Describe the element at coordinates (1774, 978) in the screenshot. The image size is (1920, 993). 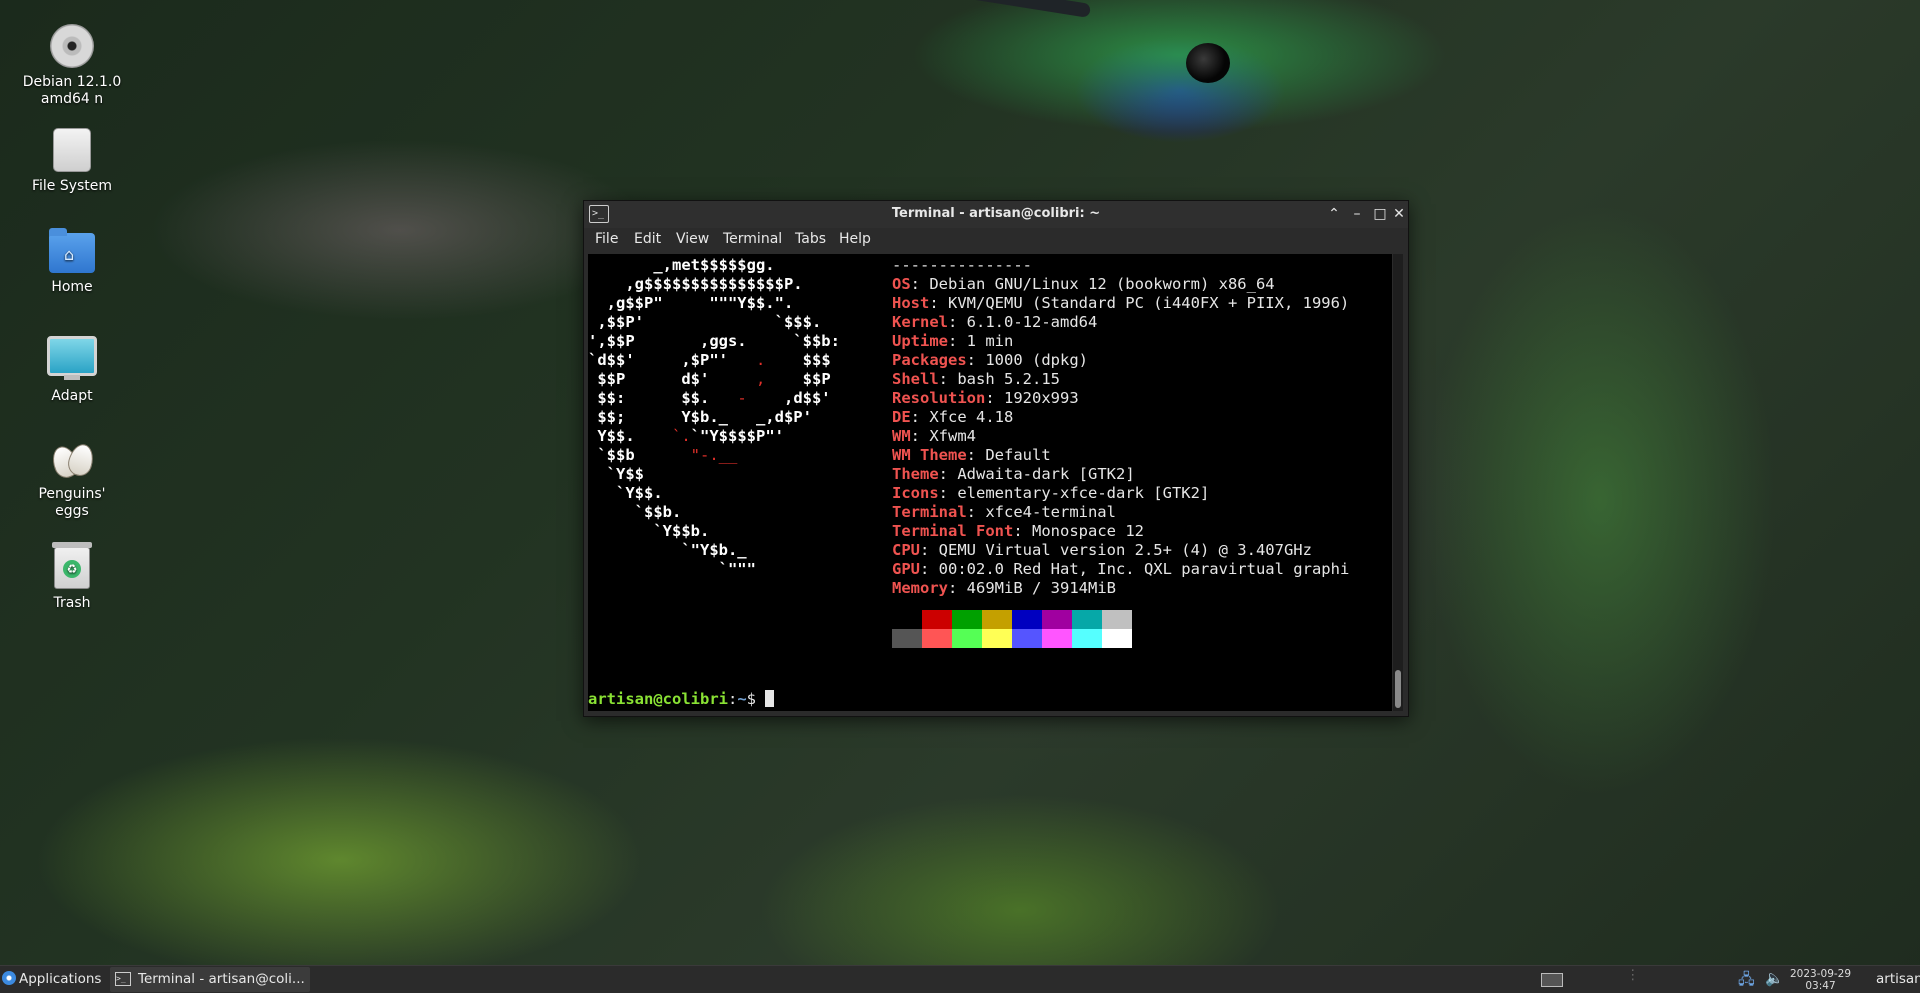
I see `volume-icon: 🔈` at that location.